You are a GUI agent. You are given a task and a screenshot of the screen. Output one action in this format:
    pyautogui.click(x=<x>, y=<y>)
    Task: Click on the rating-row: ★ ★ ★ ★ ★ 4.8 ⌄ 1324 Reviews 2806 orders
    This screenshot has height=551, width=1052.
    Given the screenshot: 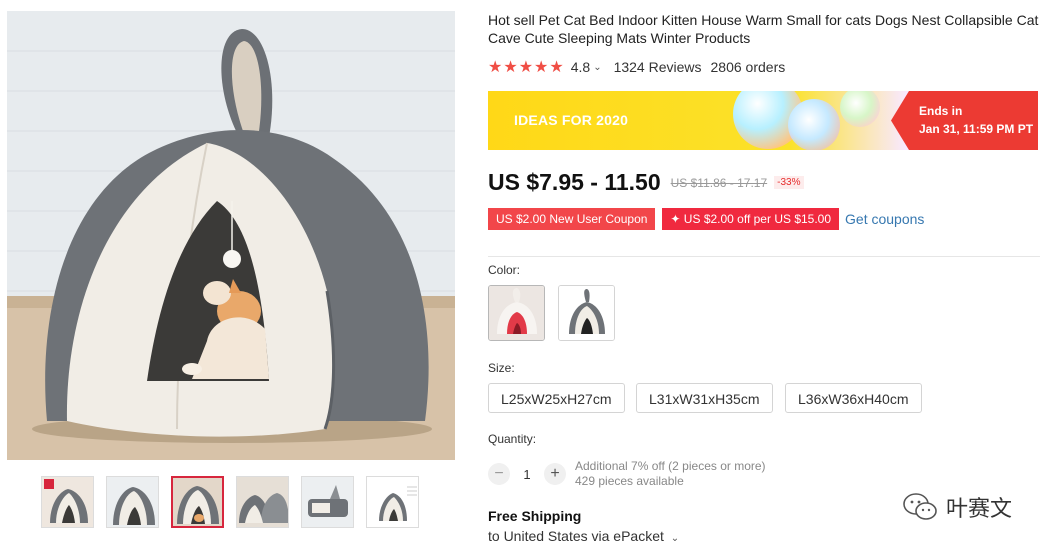 What is the action you would take?
    pyautogui.click(x=636, y=67)
    